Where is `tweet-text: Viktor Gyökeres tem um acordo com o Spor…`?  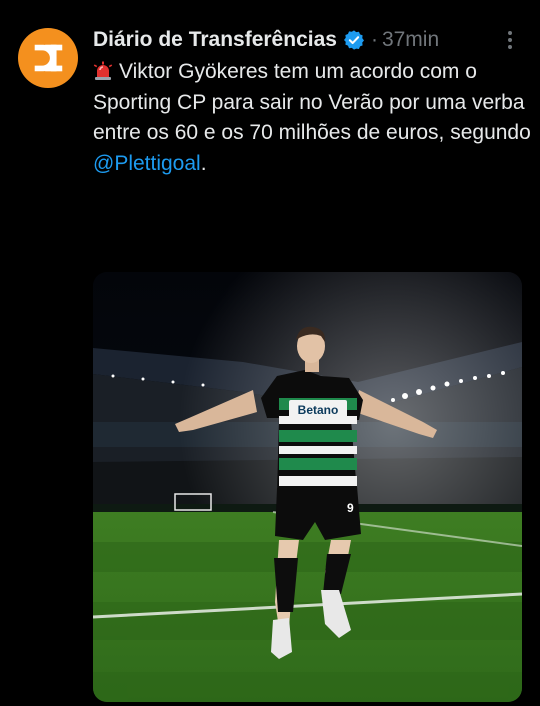
tweet-text: Viktor Gyökeres tem um acordo com o Spor… is located at coordinates (313, 118).